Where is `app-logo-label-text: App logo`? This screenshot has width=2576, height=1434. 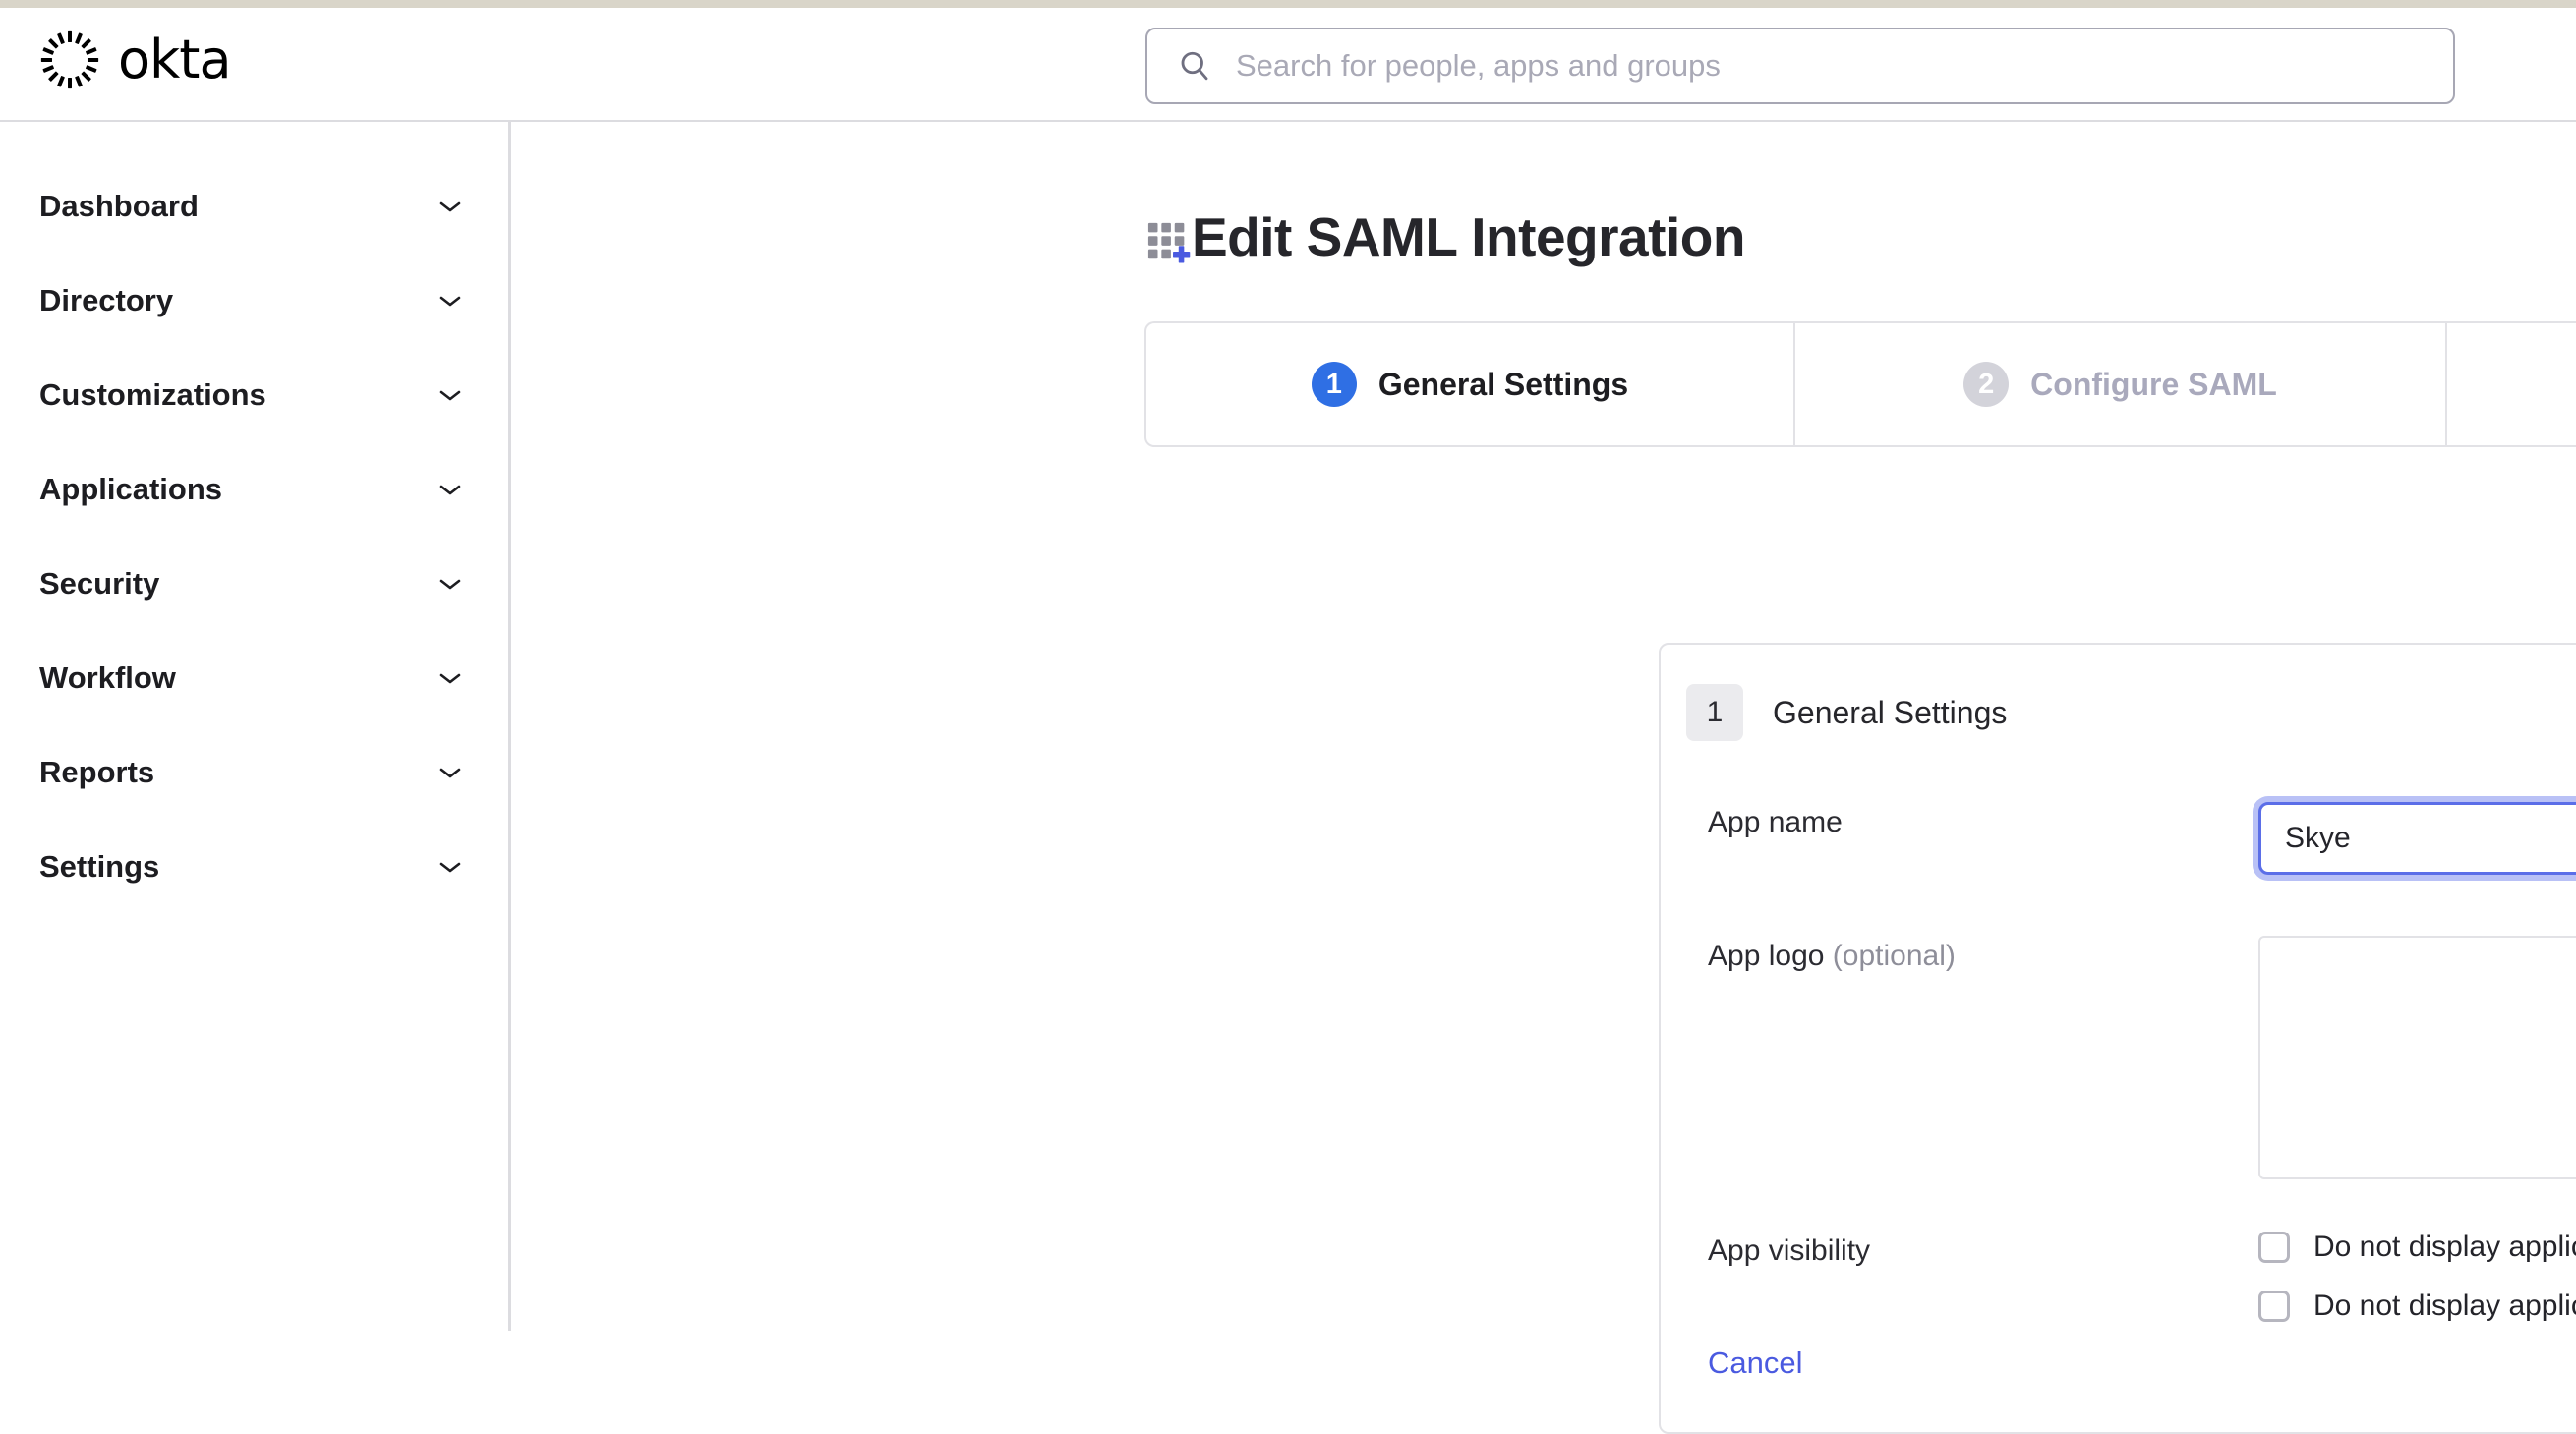 app-logo-label-text: App logo is located at coordinates (1766, 956).